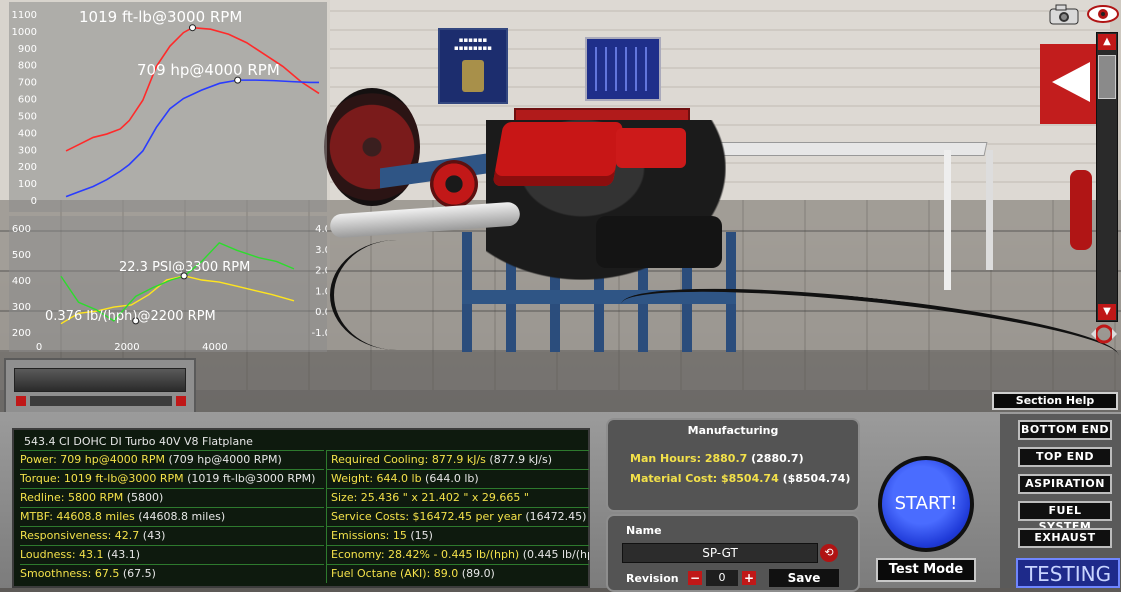 The width and height of the screenshot is (1121, 592). What do you see at coordinates (321, 291) in the screenshot?
I see `y-right-tick-label: 1.0` at bounding box center [321, 291].